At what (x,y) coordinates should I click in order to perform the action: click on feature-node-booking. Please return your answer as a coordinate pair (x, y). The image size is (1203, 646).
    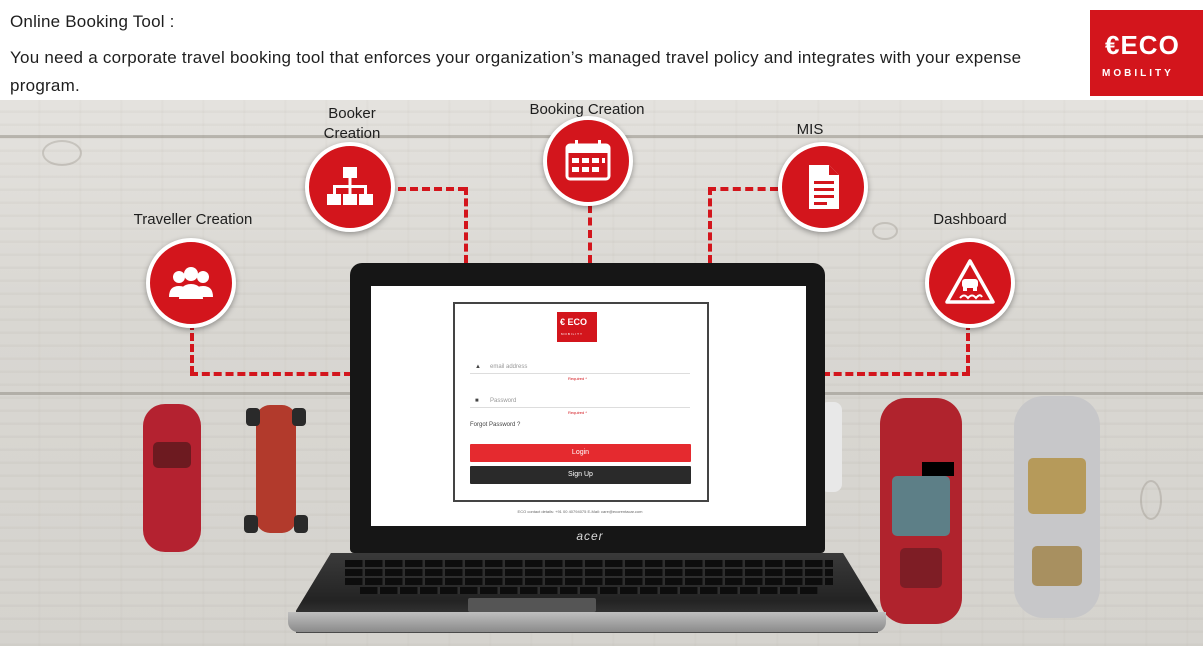
    Looking at the image, I should click on (588, 161).